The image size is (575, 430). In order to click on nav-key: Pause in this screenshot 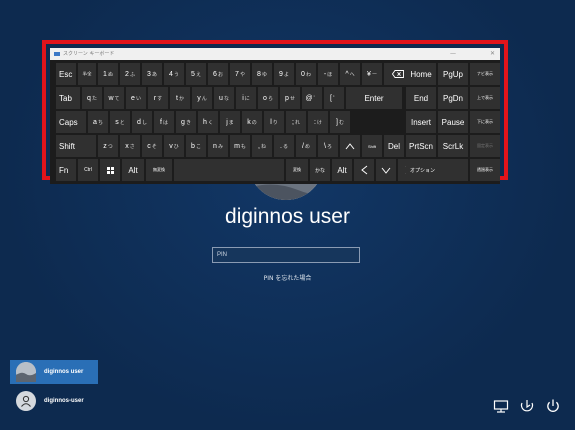, I will do `click(453, 122)`.